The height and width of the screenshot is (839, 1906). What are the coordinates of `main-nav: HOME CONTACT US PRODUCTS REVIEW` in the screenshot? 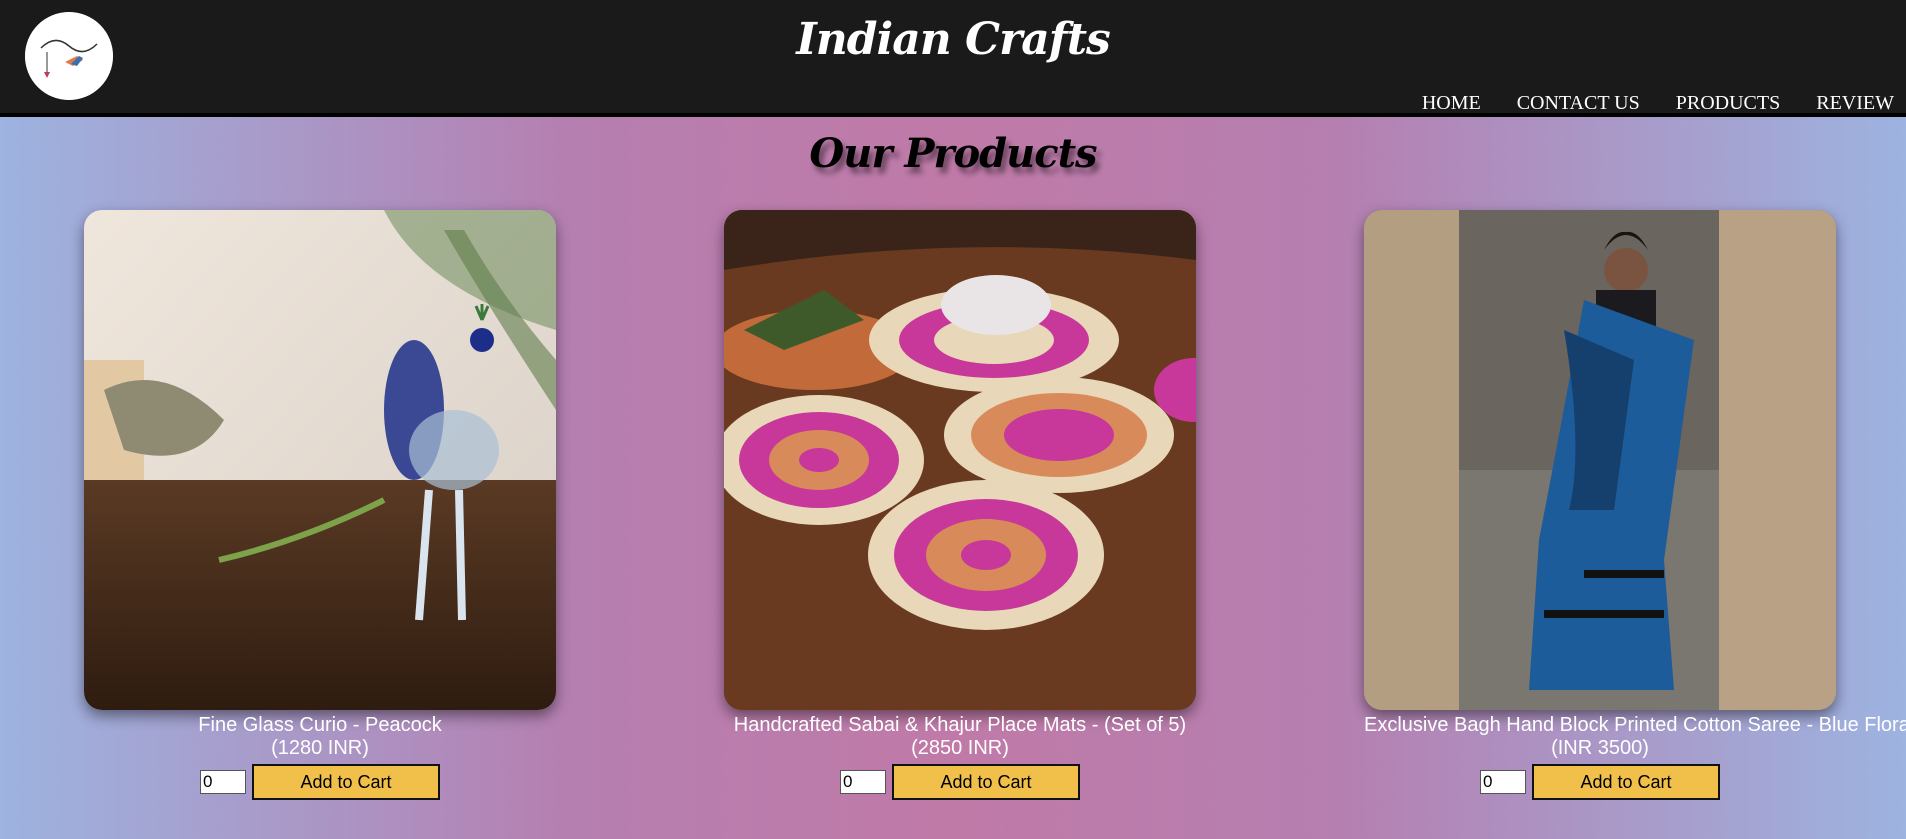 It's located at (1640, 103).